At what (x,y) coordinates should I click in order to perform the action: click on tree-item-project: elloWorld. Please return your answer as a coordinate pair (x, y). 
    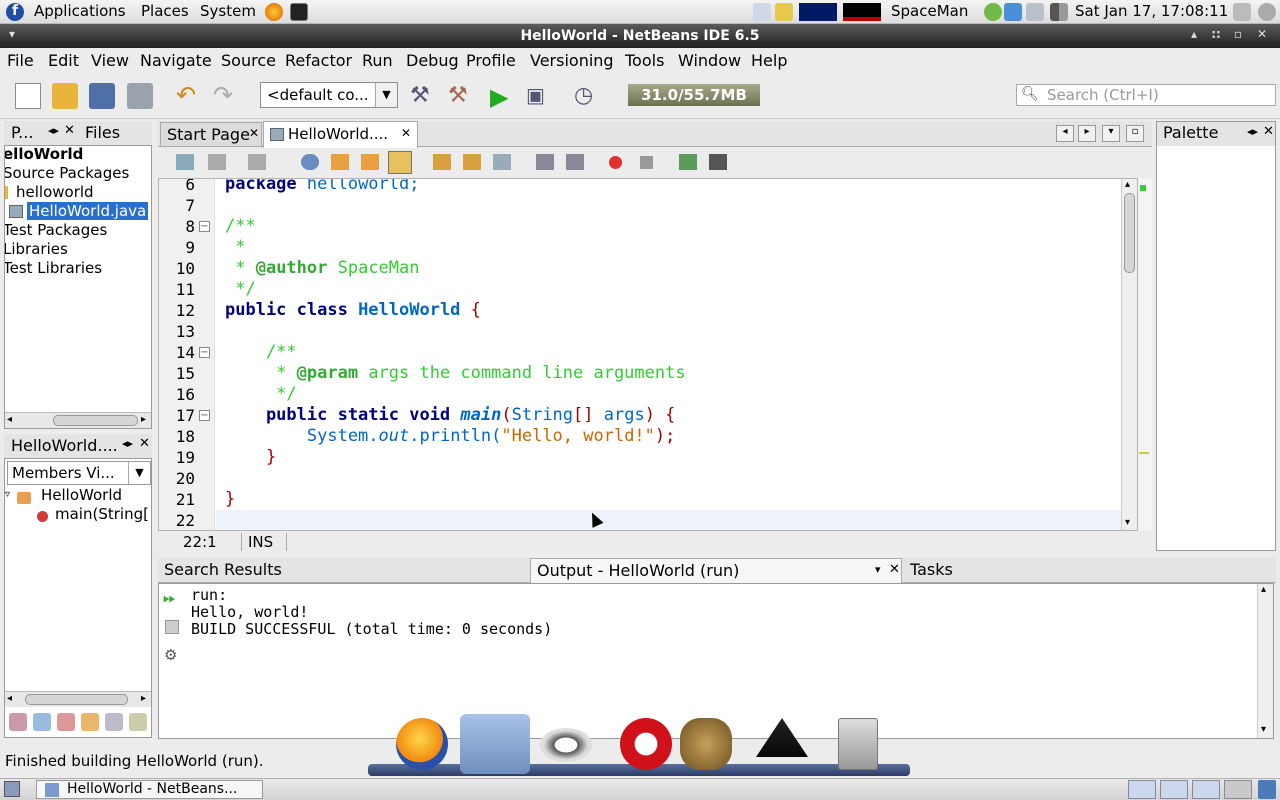
    Looking at the image, I should click on (44, 154).